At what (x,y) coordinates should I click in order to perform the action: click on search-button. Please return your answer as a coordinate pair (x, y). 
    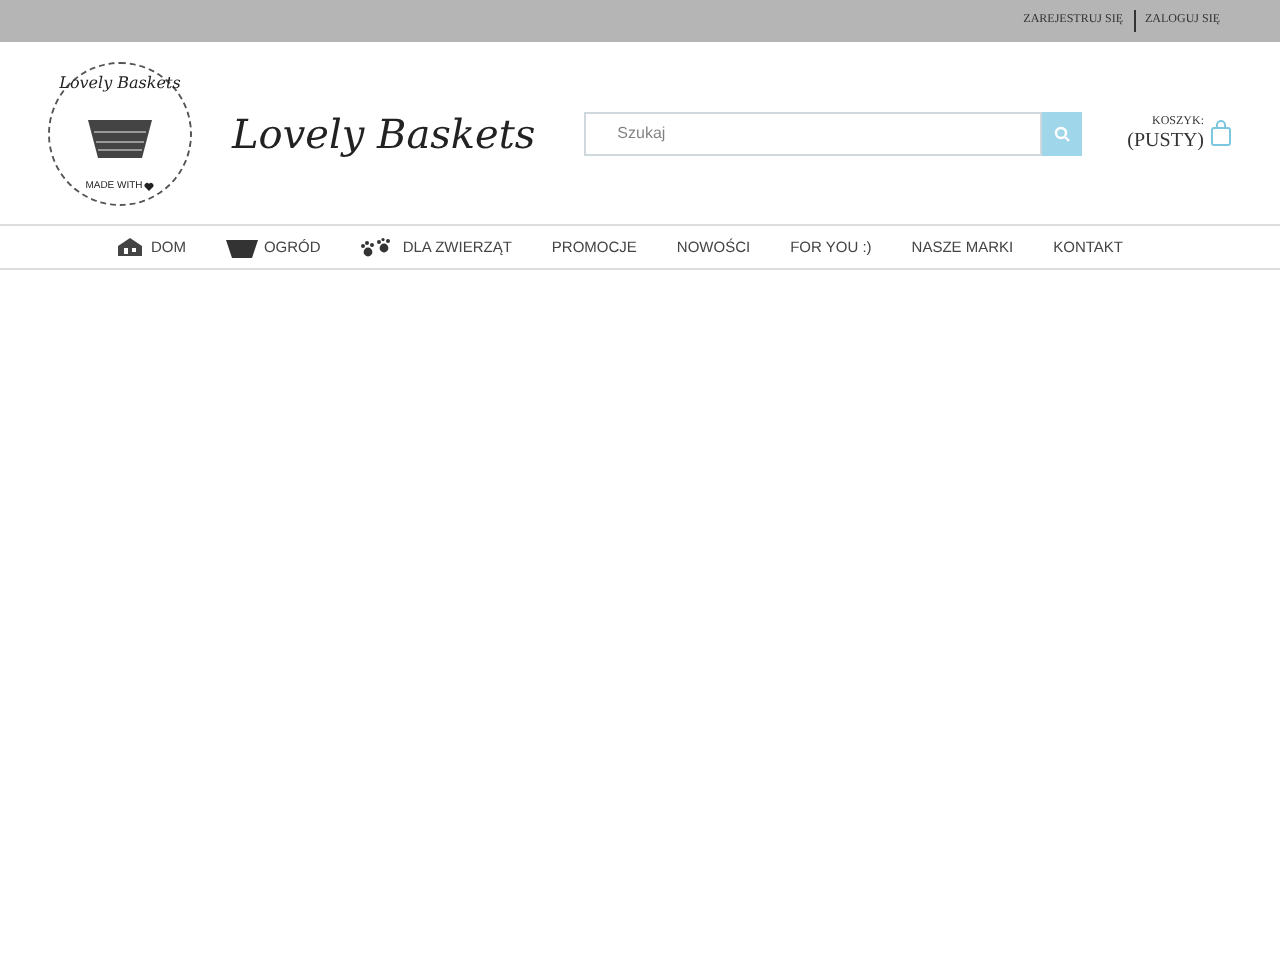
    Looking at the image, I should click on (1061, 133).